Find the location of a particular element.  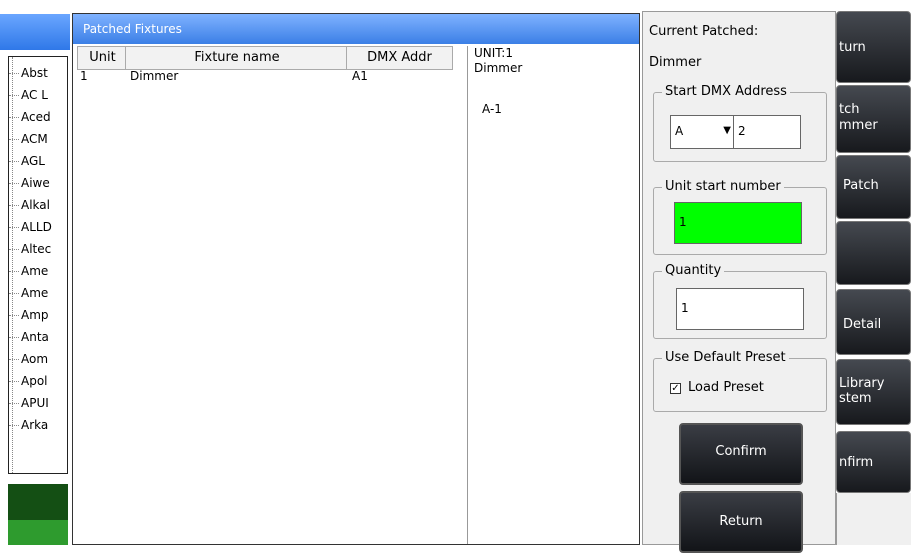

tree-item: Aced is located at coordinates (38, 117).